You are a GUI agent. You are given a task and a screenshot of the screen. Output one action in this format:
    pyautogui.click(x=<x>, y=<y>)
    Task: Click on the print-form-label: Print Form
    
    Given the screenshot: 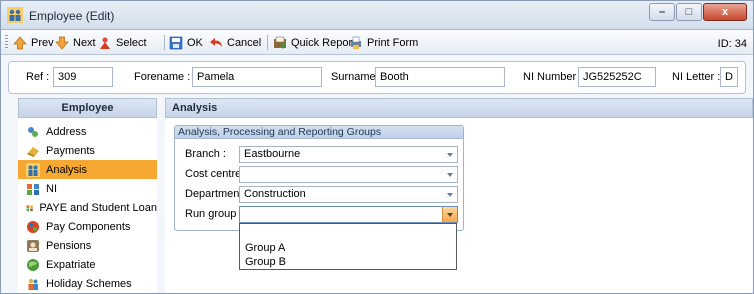 What is the action you would take?
    pyautogui.click(x=393, y=42)
    